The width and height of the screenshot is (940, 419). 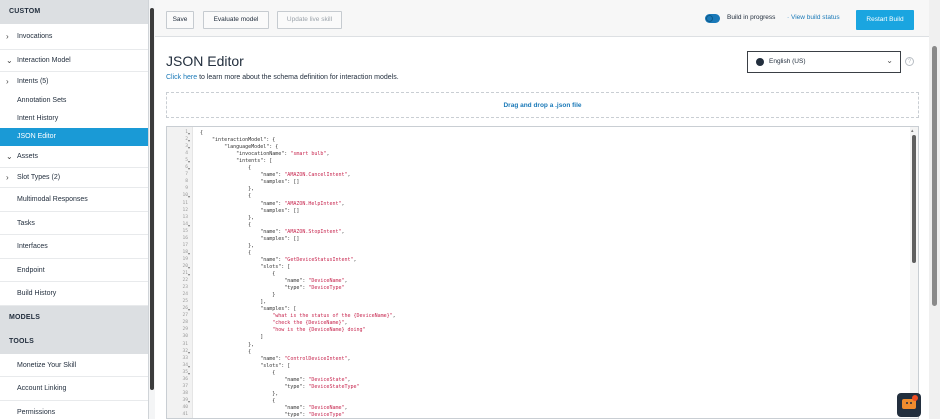 I want to click on build-toggle, so click(x=712, y=18).